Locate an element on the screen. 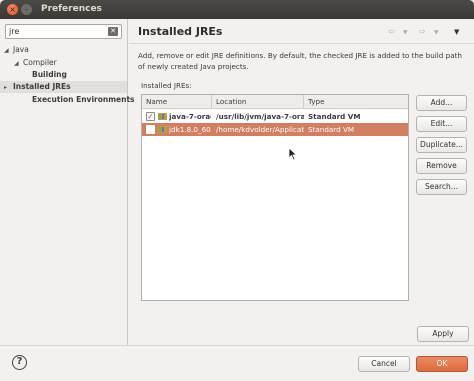 This screenshot has width=474, height=381. close-icon: × is located at coordinates (12, 9).